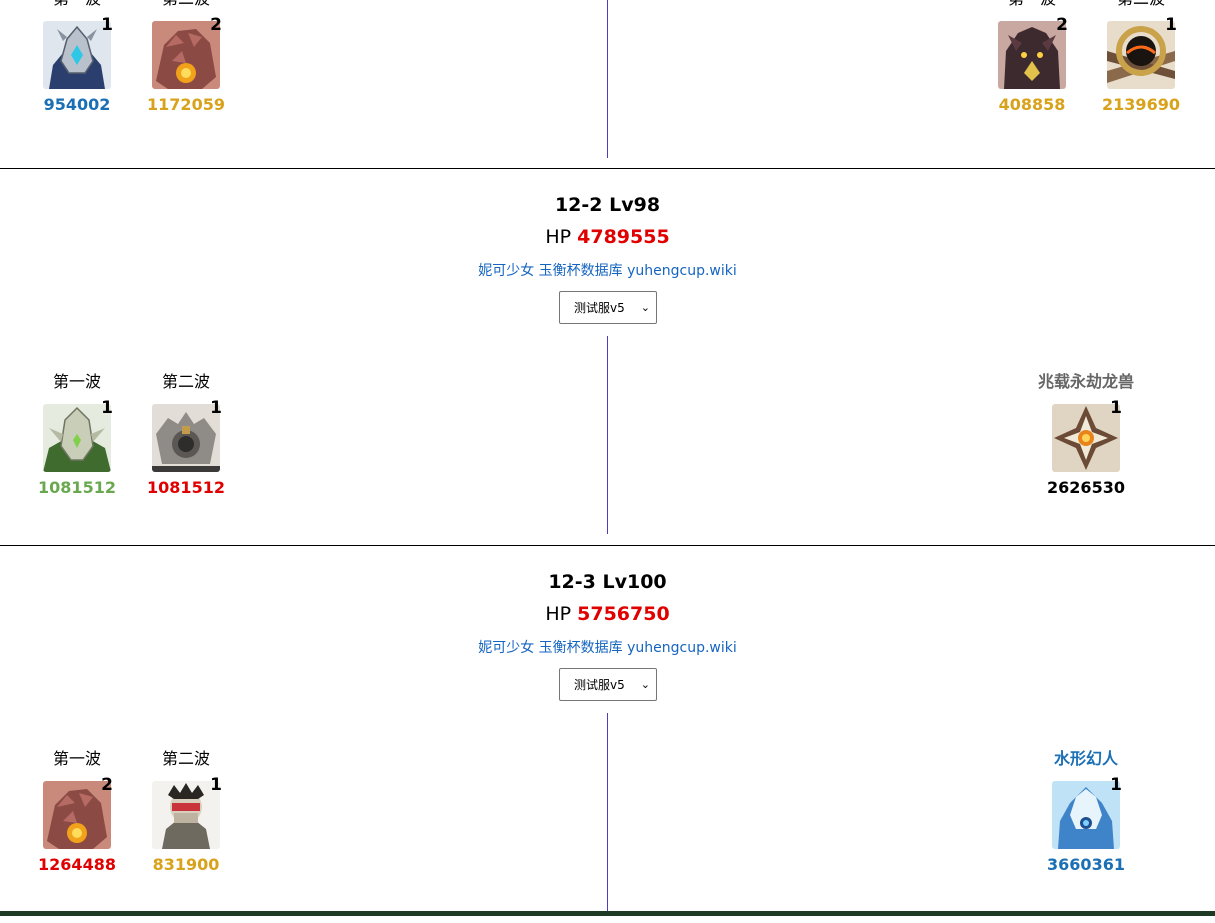 Image resolution: width=1215 pixels, height=923 pixels. Describe the element at coordinates (623, 614) in the screenshot. I see `hp-value: 5756750` at that location.